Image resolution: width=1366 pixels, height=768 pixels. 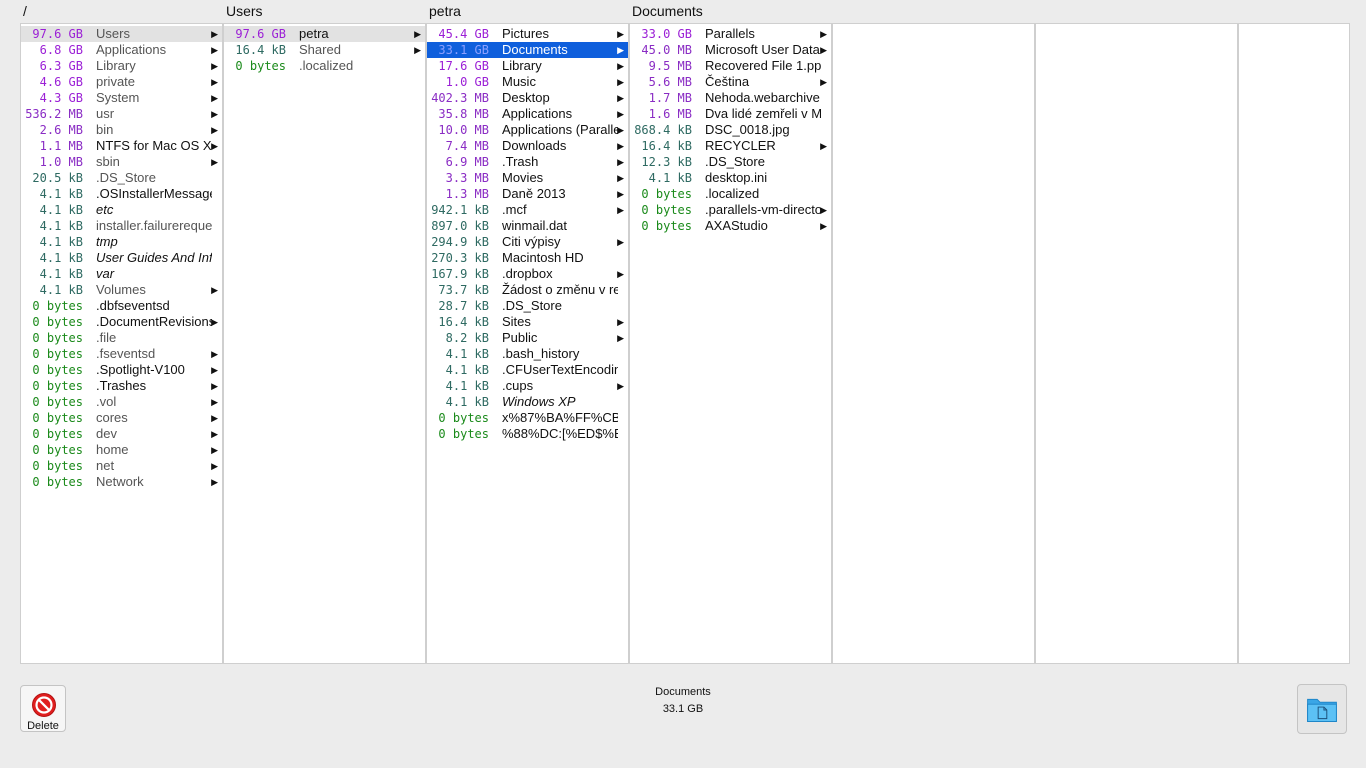 What do you see at coordinates (527, 162) in the screenshot?
I see `list-item: 6.9 MB .Trash ▶` at bounding box center [527, 162].